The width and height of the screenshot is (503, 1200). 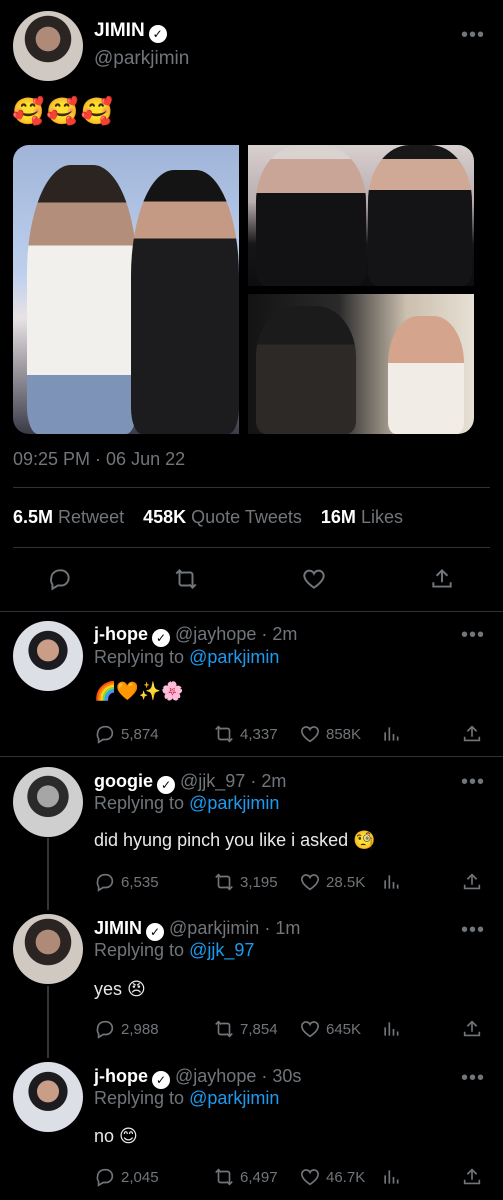 I want to click on reply-action-bar: 2,045 6,497 46.7K, so click(x=291, y=1177).